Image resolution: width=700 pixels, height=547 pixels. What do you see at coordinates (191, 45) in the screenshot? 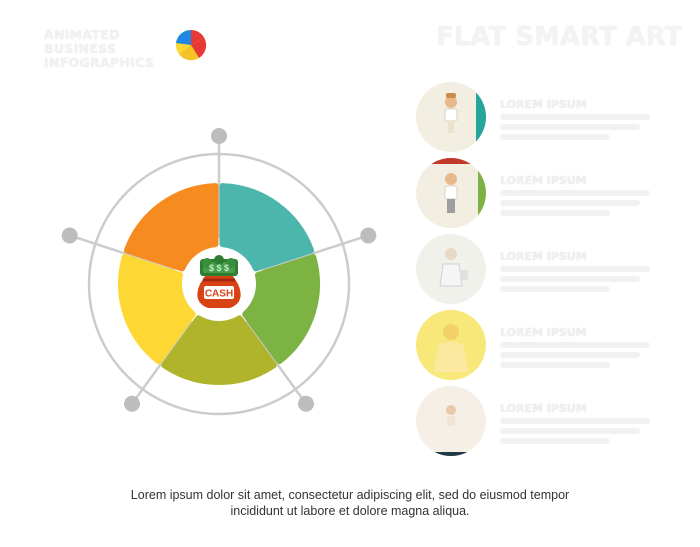
I see `pie-logo-icon` at bounding box center [191, 45].